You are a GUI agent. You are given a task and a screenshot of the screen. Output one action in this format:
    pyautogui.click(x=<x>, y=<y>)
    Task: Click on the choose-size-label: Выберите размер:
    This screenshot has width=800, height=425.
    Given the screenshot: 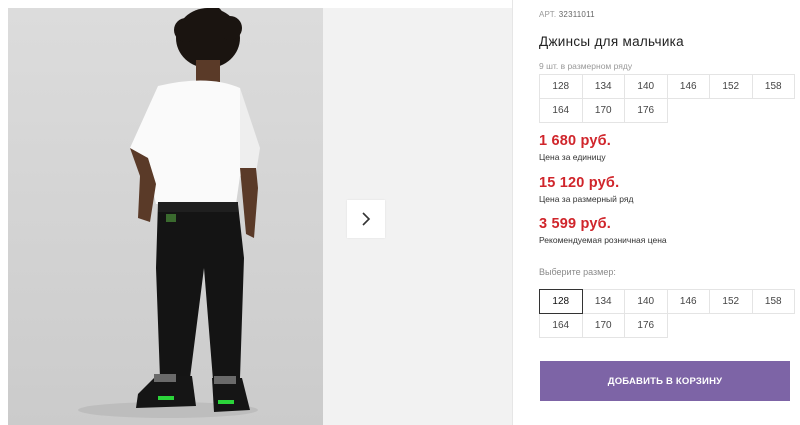 What is the action you would take?
    pyautogui.click(x=577, y=272)
    